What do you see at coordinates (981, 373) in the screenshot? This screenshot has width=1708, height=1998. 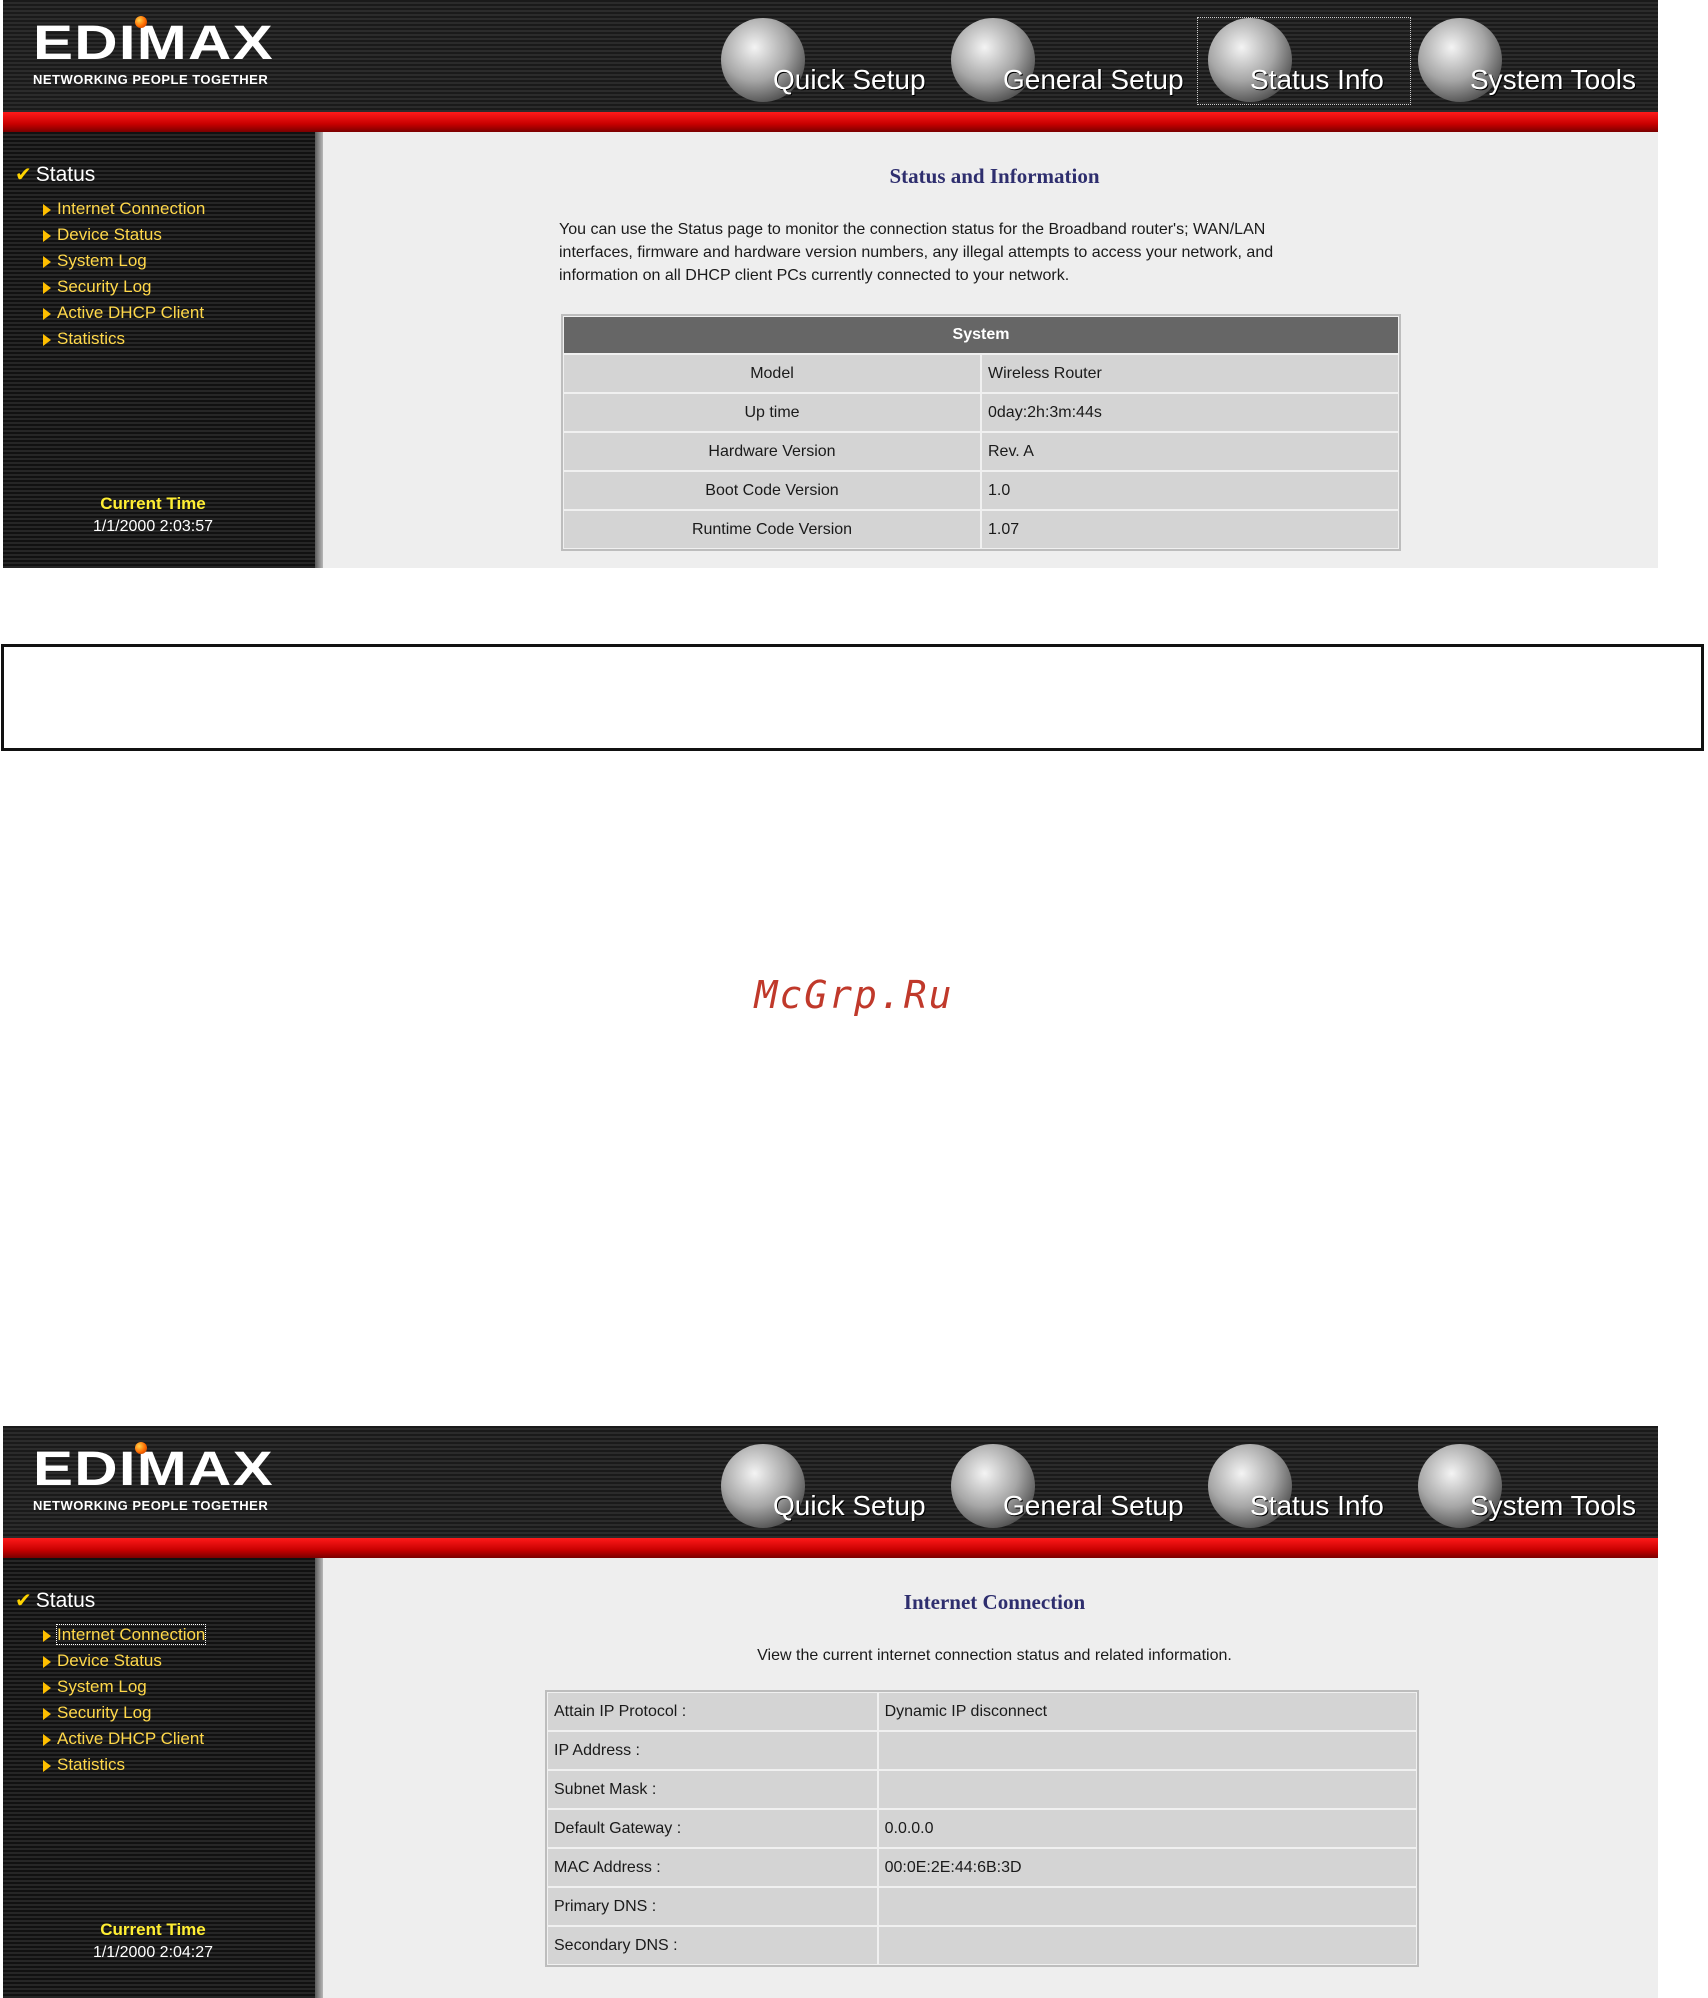 I see `table-row: Model Wireless Router` at bounding box center [981, 373].